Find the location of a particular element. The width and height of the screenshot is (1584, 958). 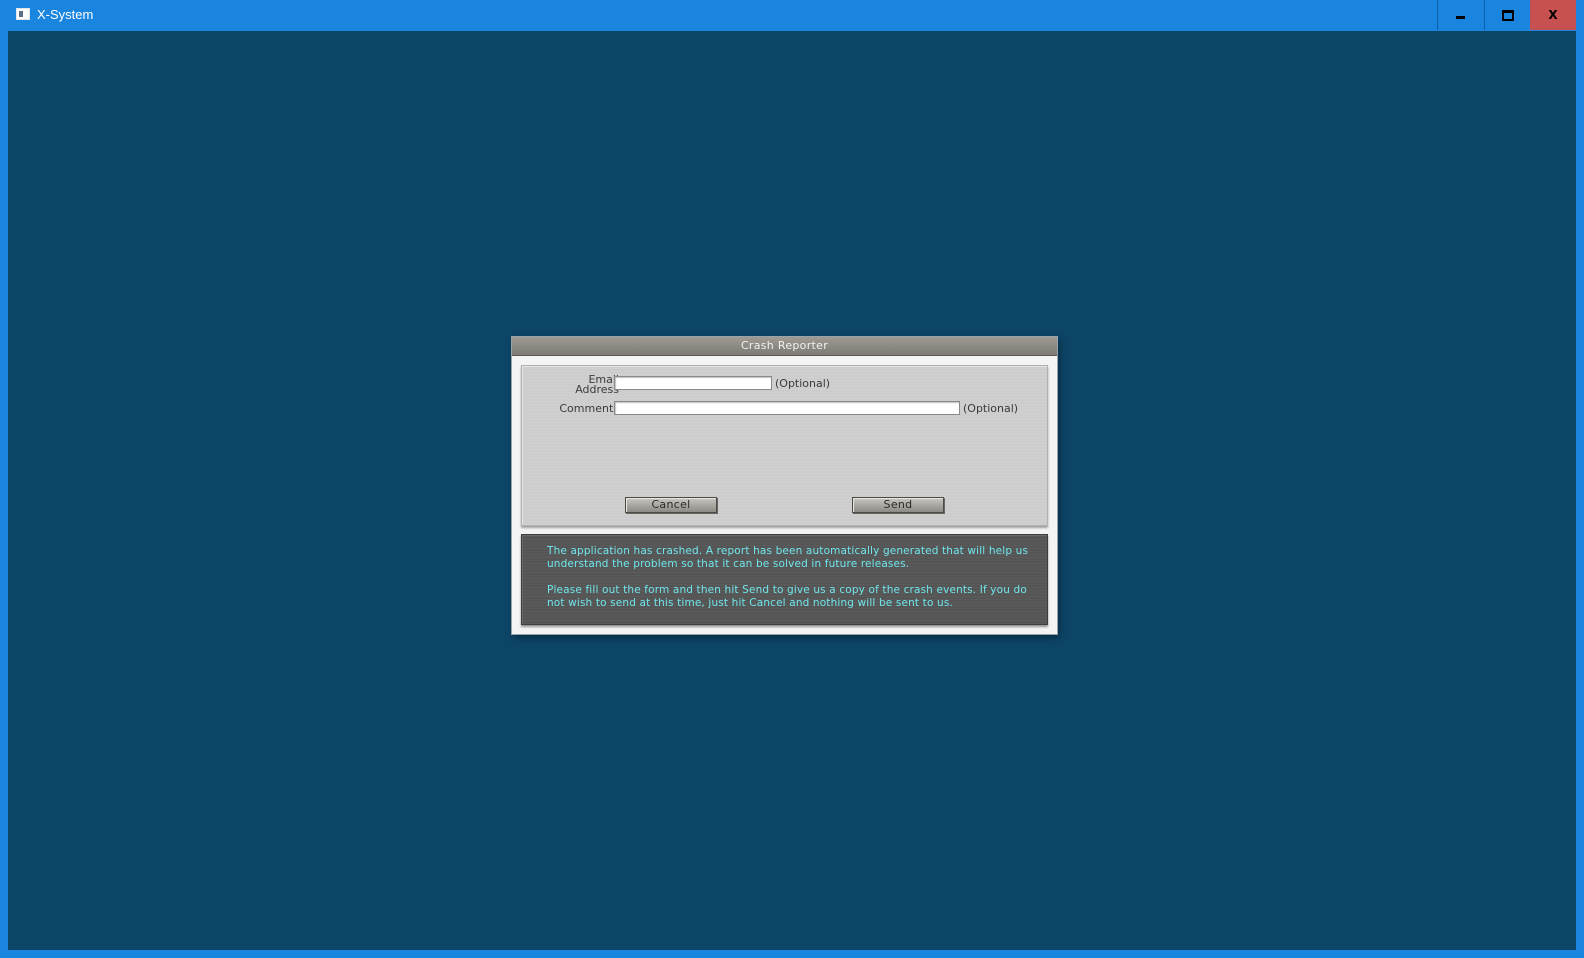

cancel-button: Cancel is located at coordinates (671, 505).